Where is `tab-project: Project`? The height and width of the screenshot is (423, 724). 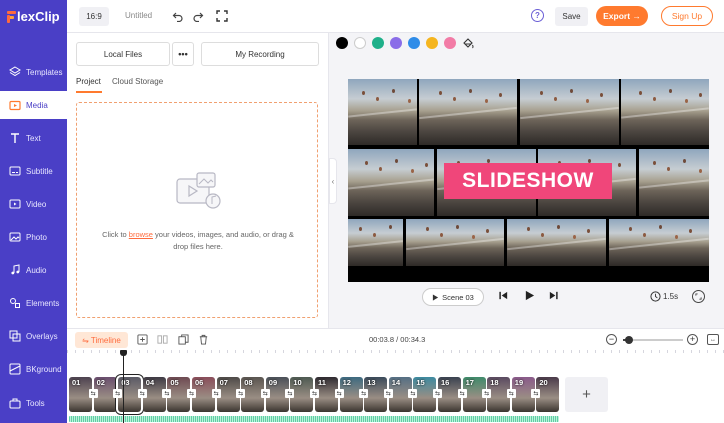 tab-project: Project is located at coordinates (88, 81).